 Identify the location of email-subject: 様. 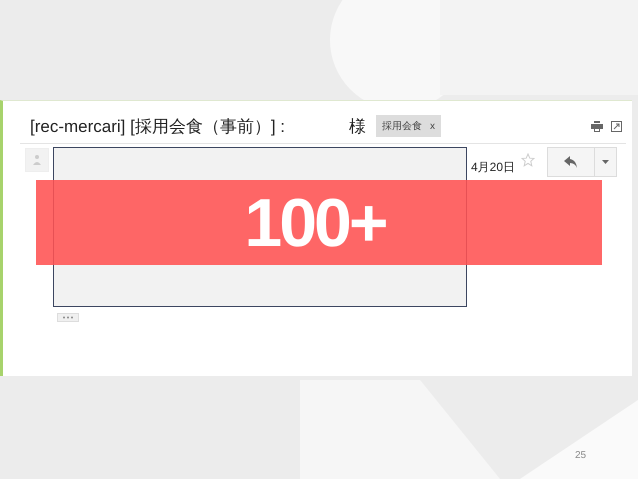
(357, 127).